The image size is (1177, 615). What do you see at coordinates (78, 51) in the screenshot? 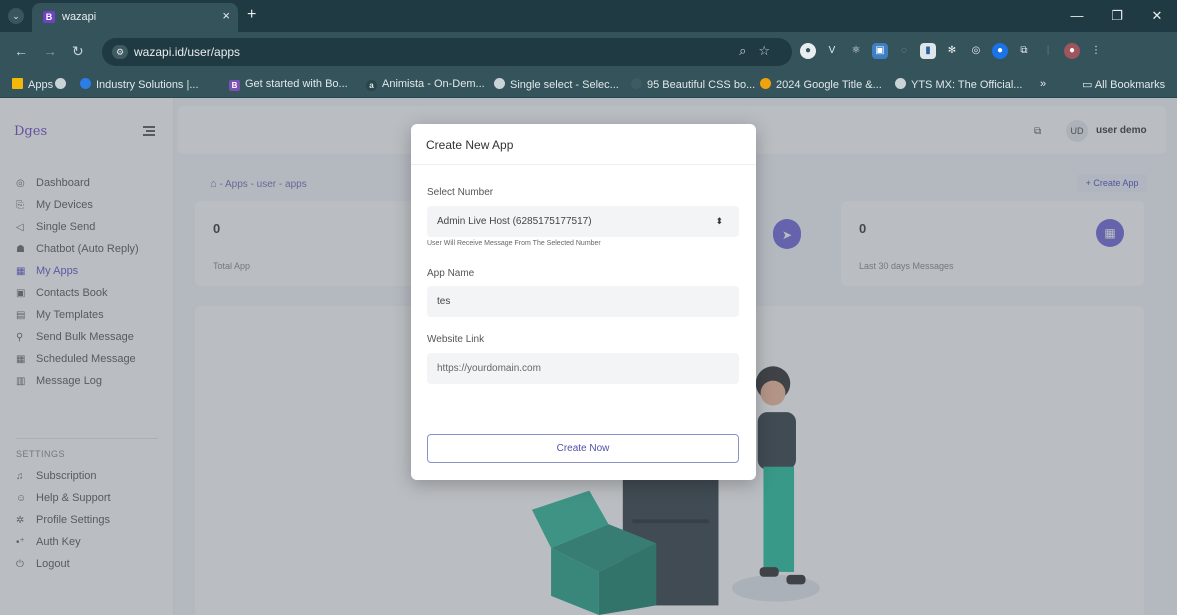
I see `reload-icon: ↻` at bounding box center [78, 51].